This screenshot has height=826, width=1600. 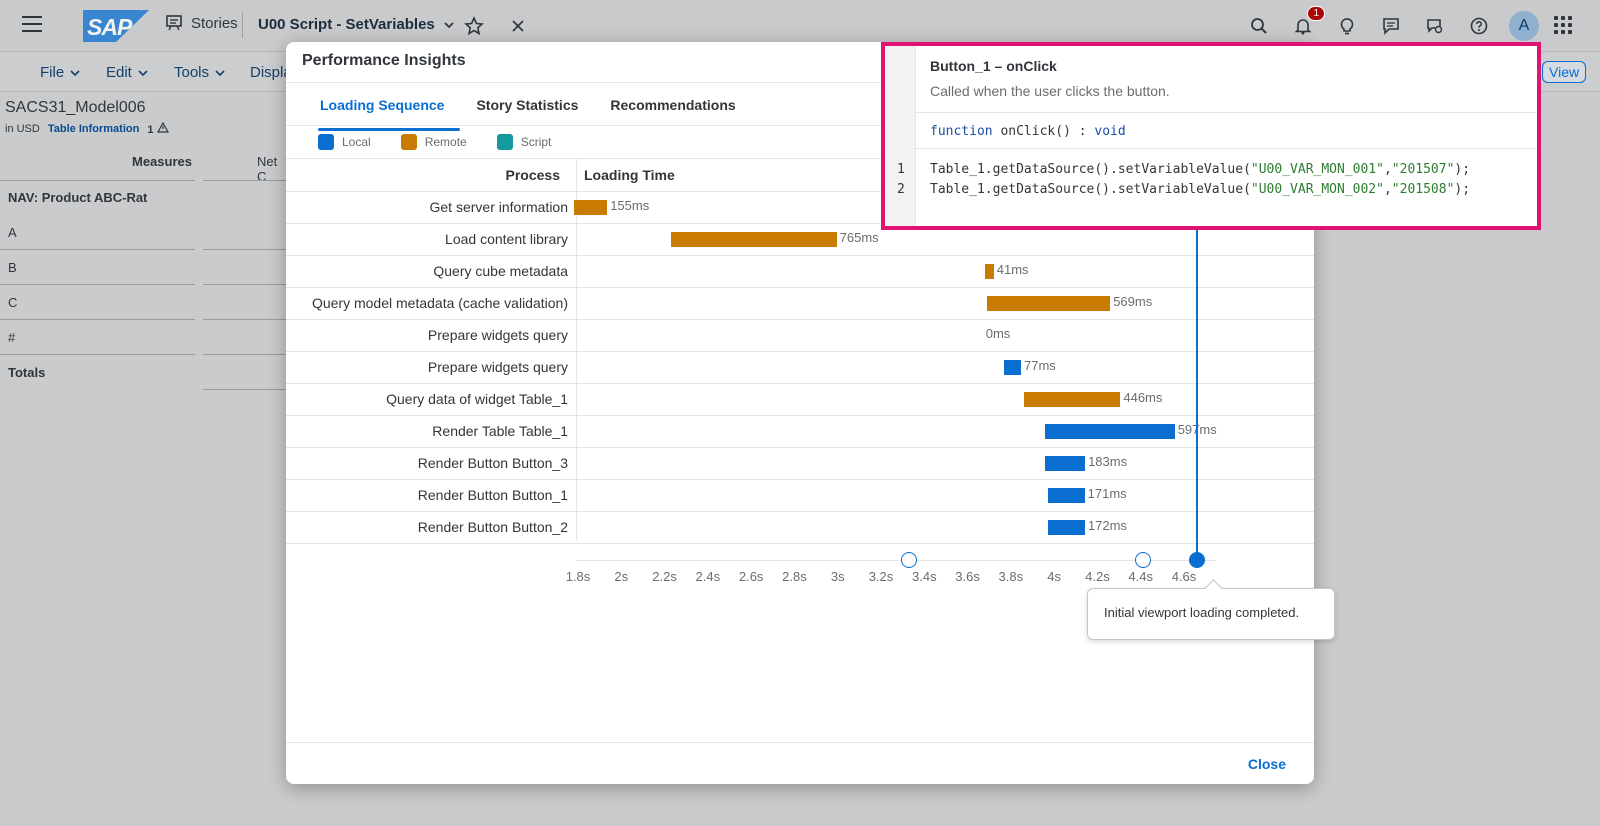 I want to click on app-grid-icon, so click(x=1563, y=25).